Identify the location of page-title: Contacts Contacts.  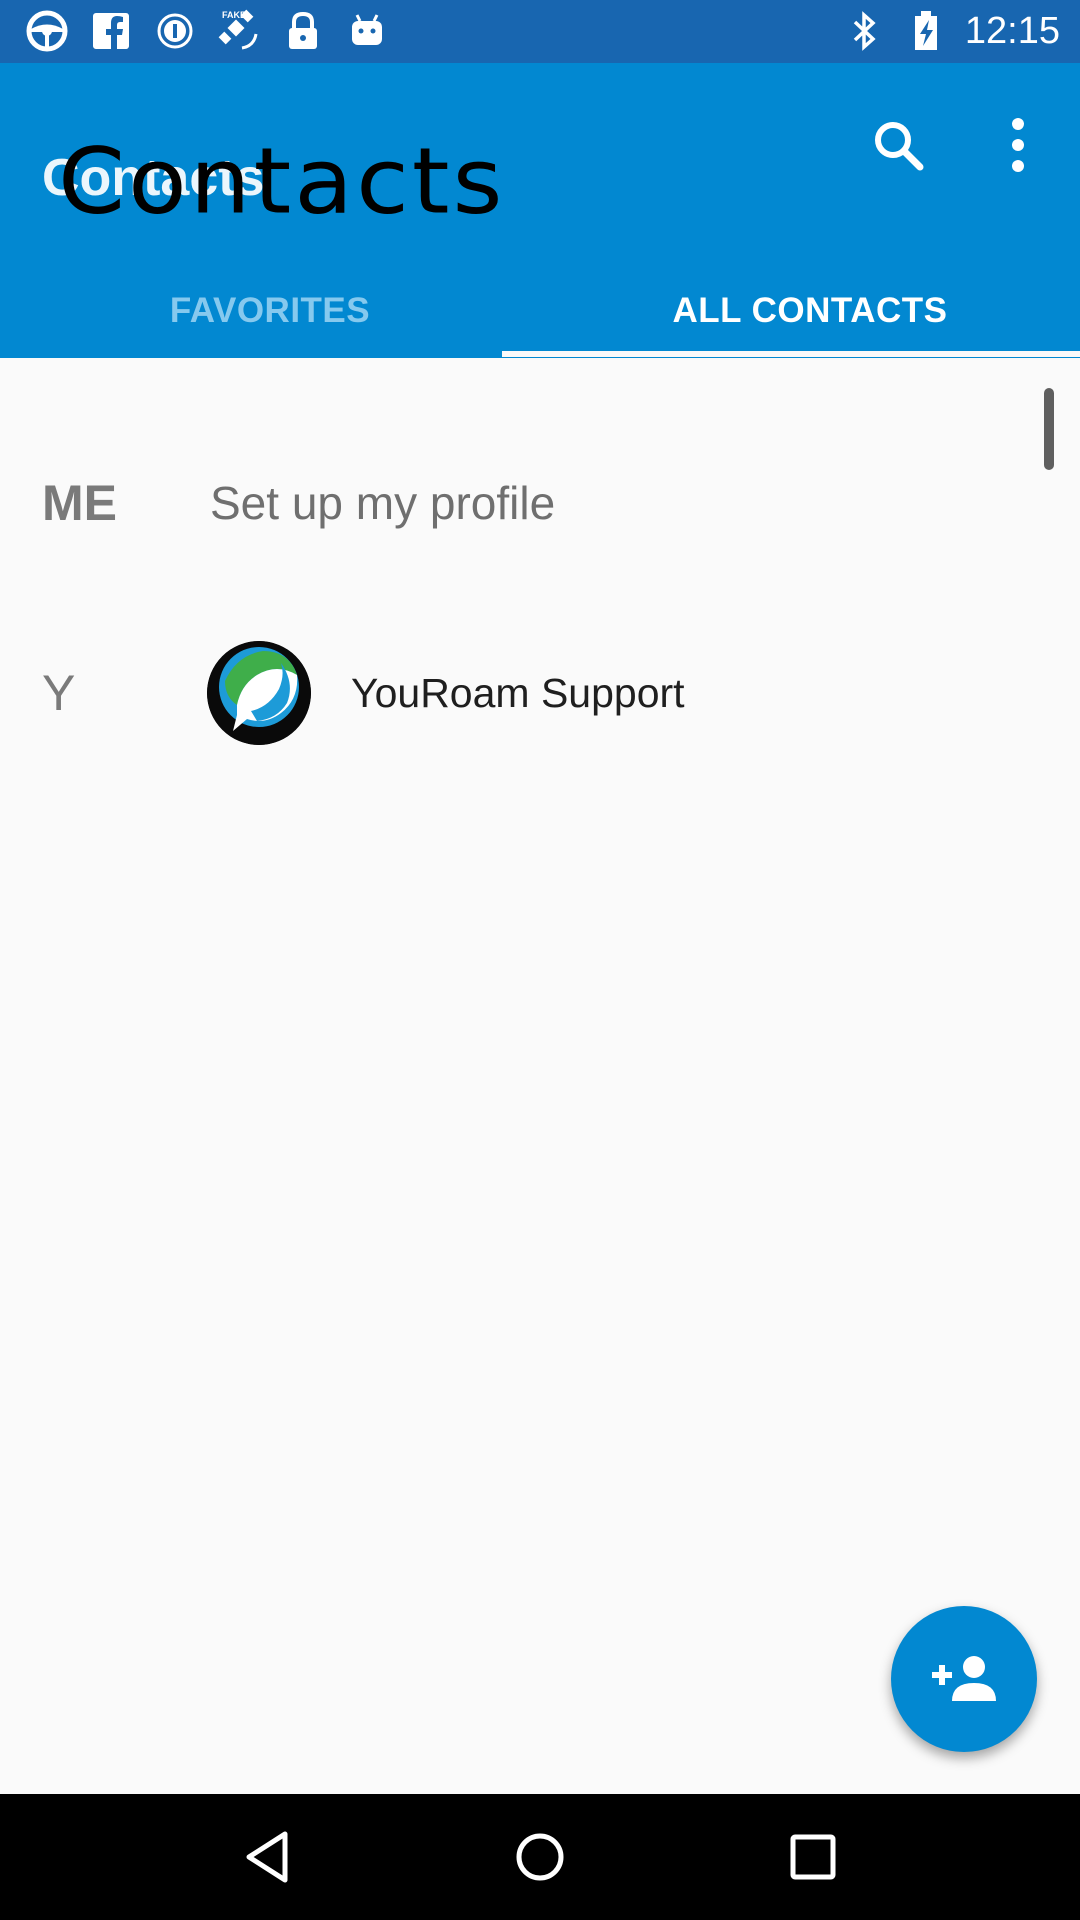
(320, 168).